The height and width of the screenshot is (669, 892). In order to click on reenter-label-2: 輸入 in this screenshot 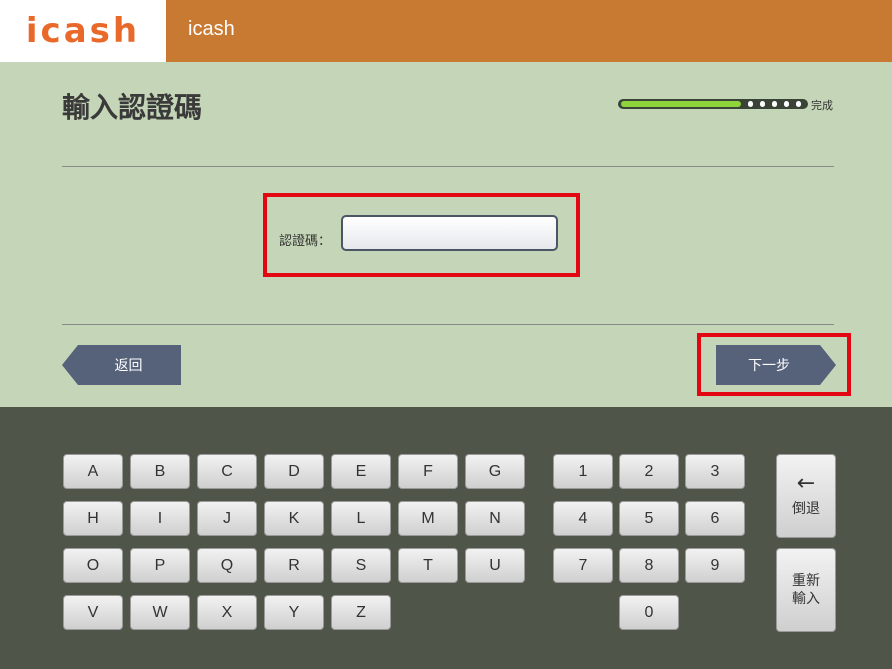, I will do `click(806, 599)`.